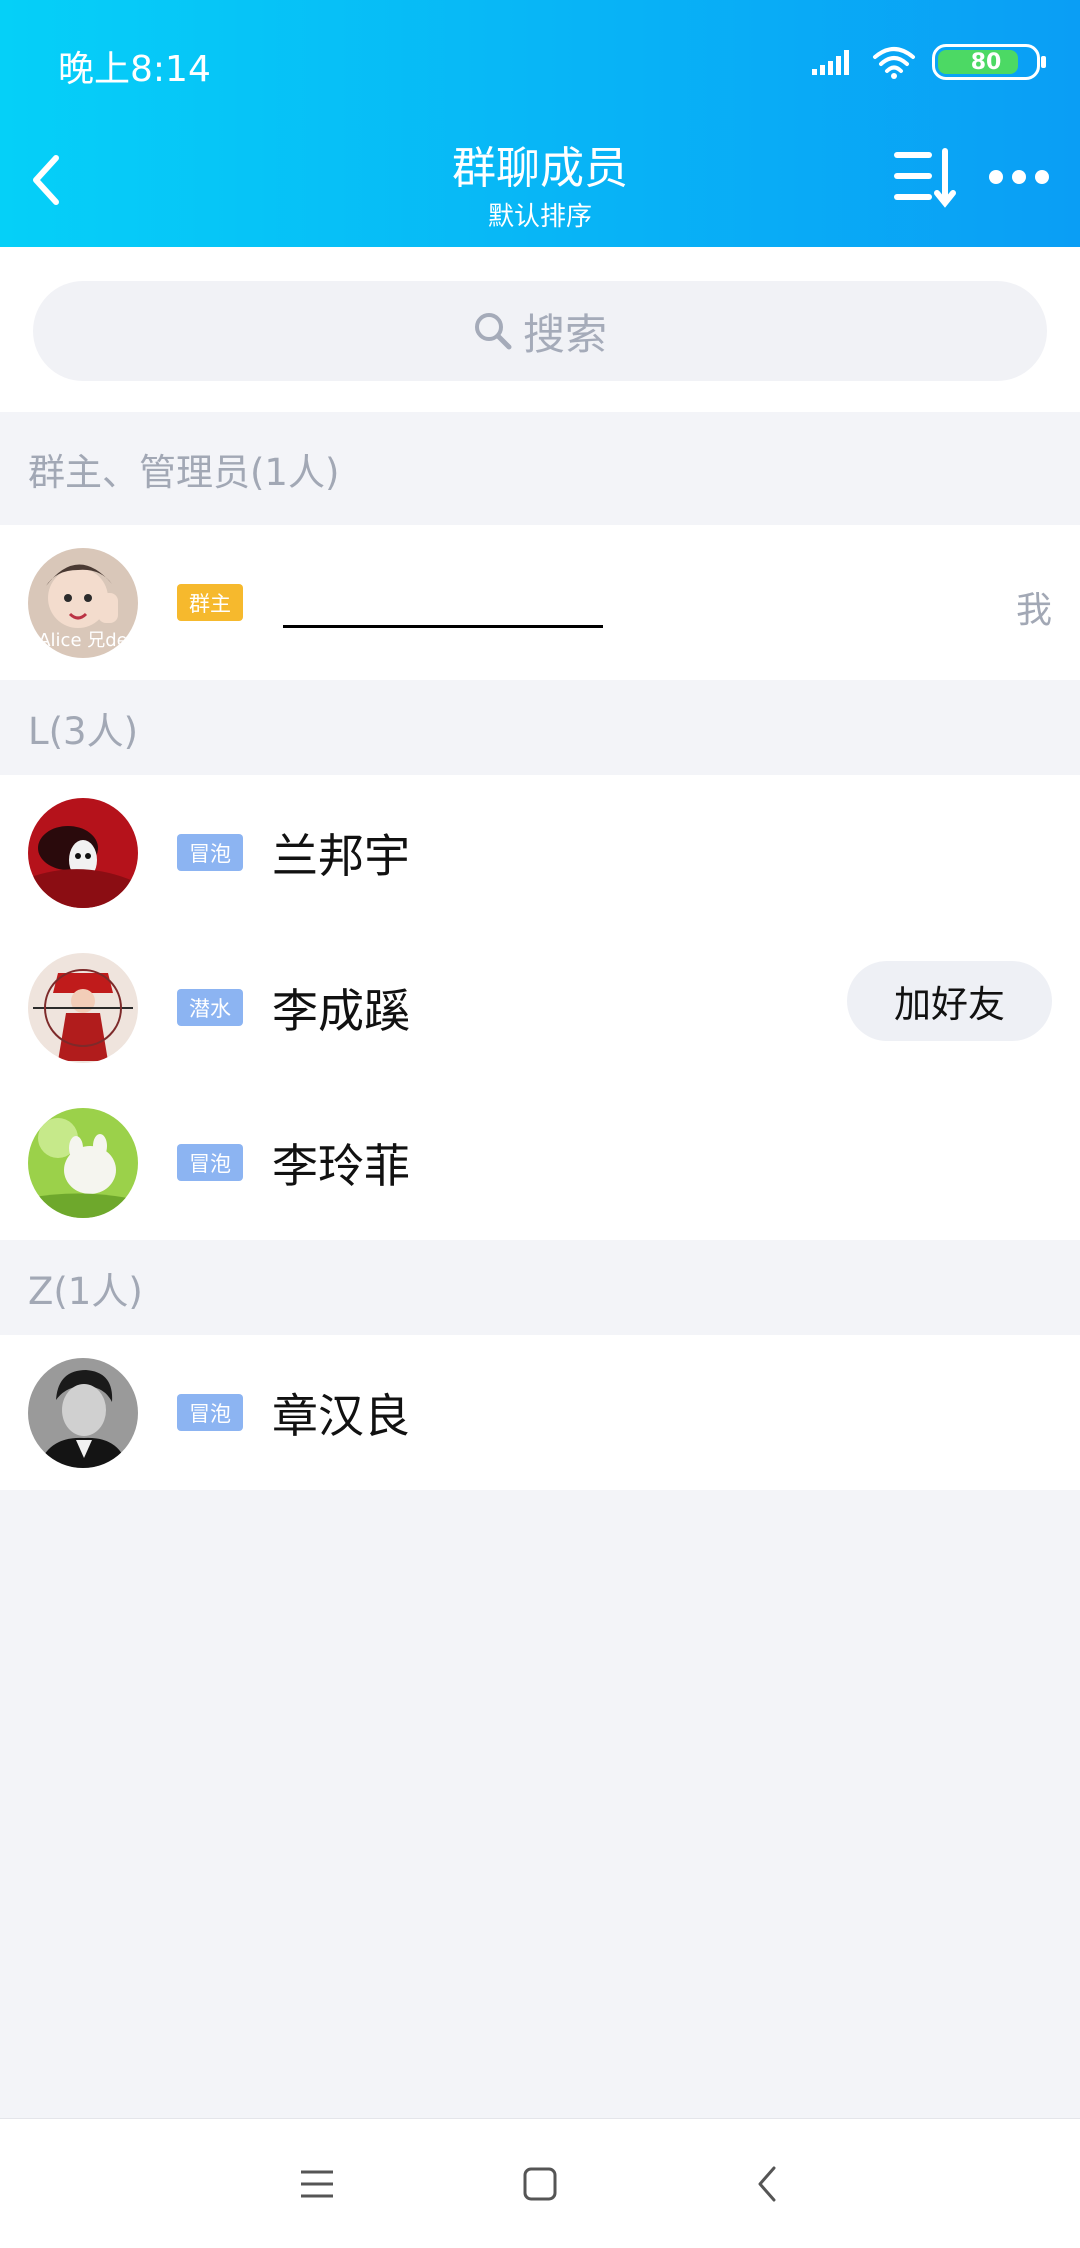 This screenshot has width=1080, height=2248. I want to click on member-row: Alice 兄de 群主 我, so click(540, 602).